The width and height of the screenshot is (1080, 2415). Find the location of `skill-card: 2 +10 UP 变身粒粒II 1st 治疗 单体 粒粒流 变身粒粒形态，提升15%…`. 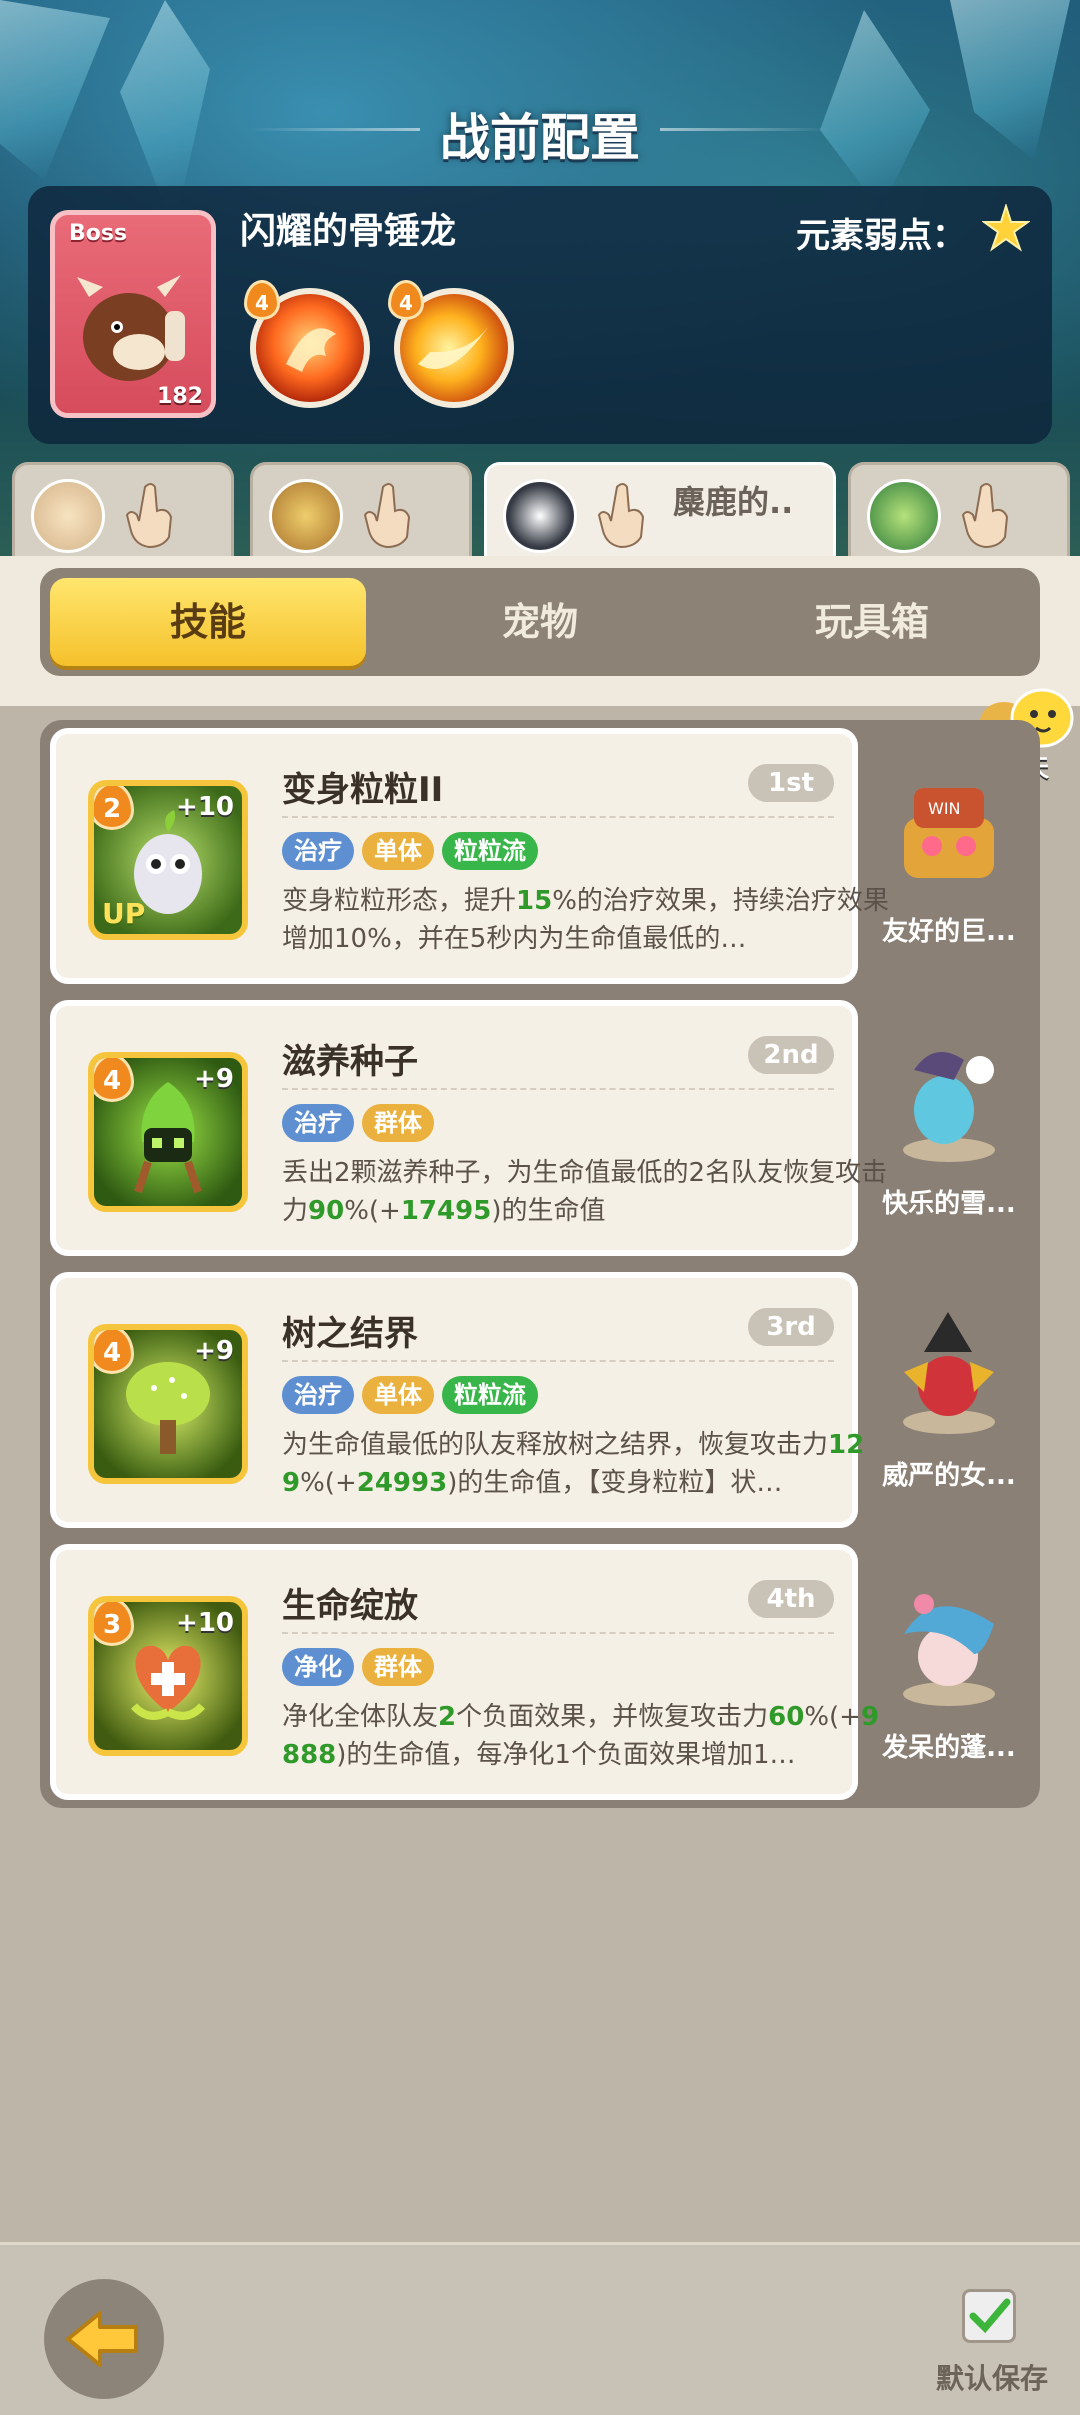

skill-card: 2 +10 UP 变身粒粒II 1st 治疗 单体 粒粒流 变身粒粒形态，提升15%… is located at coordinates (469, 856).